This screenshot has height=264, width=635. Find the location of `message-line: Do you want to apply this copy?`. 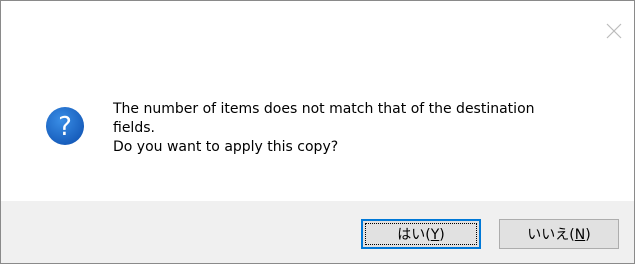

message-line: Do you want to apply this copy? is located at coordinates (226, 147).